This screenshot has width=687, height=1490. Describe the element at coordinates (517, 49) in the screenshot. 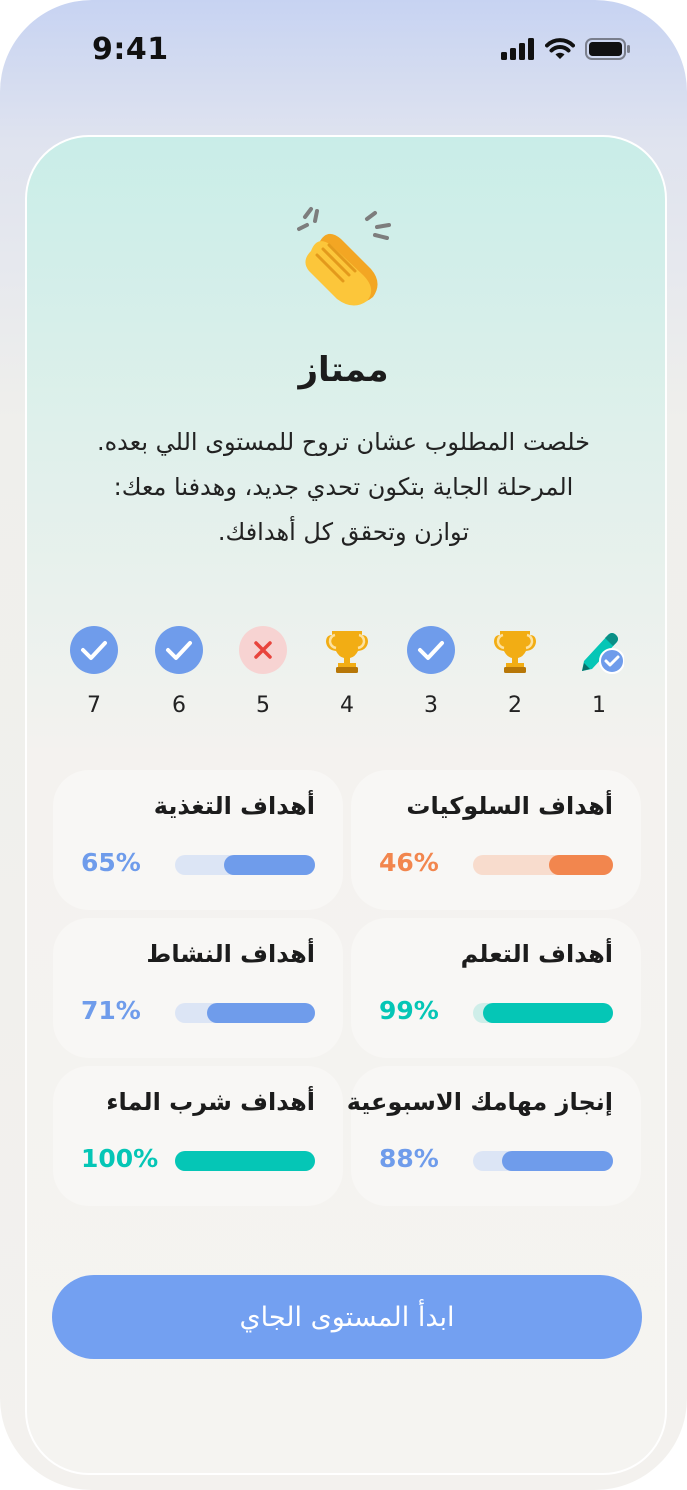

I see `signal-icon` at that location.